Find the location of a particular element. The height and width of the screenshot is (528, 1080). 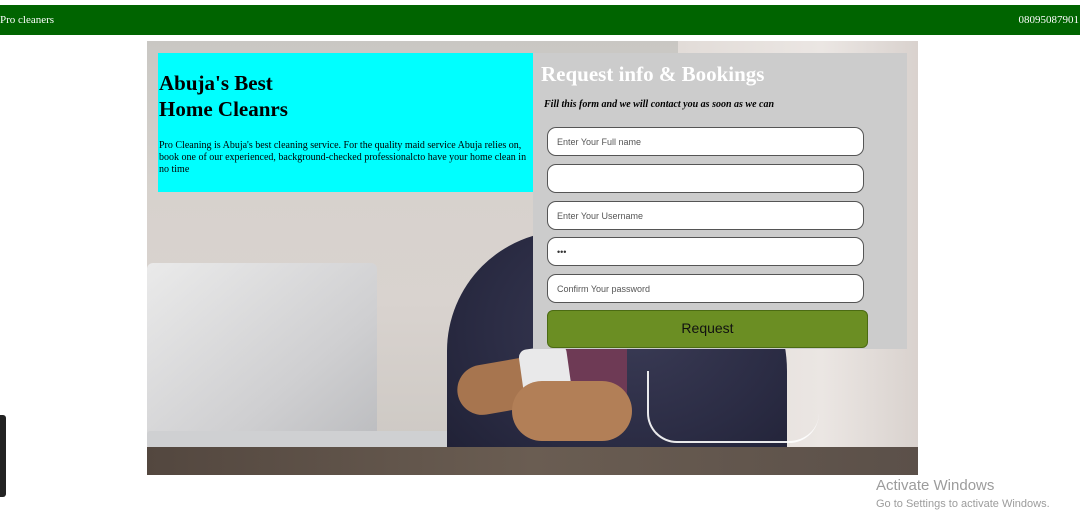

top-navbar: Pro cleaners 08095087901 is located at coordinates (540, 20).